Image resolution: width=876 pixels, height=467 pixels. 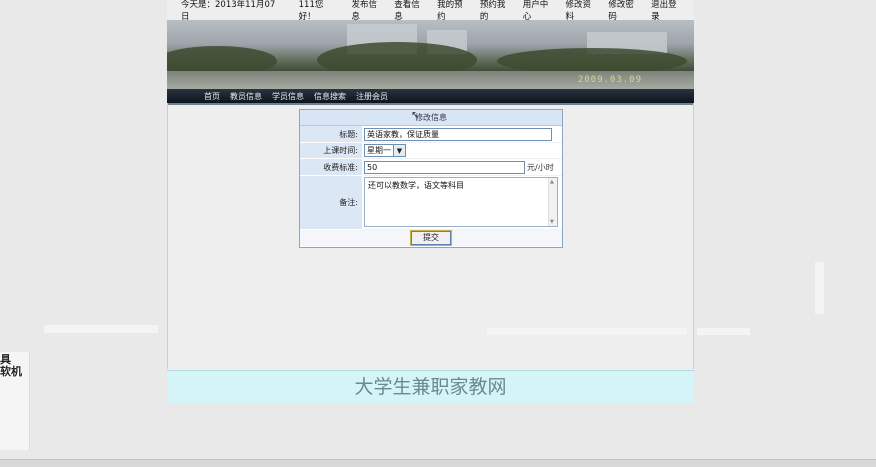 What do you see at coordinates (444, 167) in the screenshot?
I see `fee-input` at bounding box center [444, 167].